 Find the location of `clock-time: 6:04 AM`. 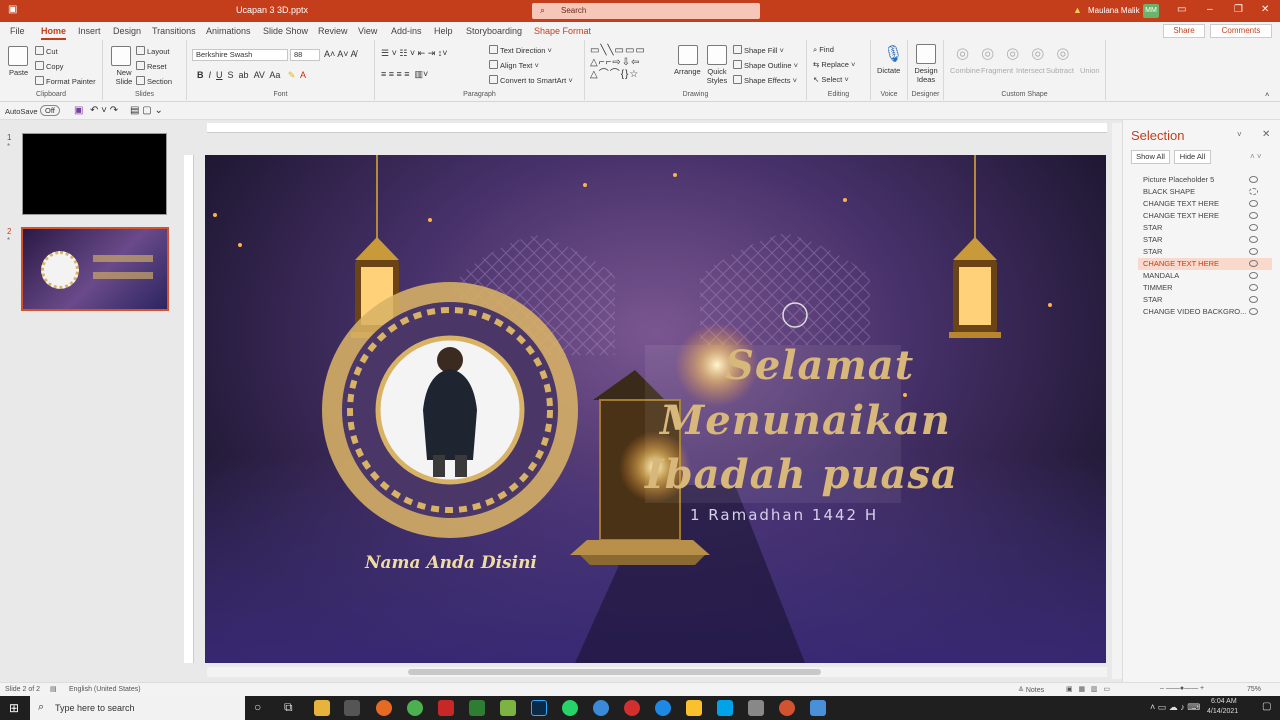

clock-time: 6:04 AM is located at coordinates (1224, 701).